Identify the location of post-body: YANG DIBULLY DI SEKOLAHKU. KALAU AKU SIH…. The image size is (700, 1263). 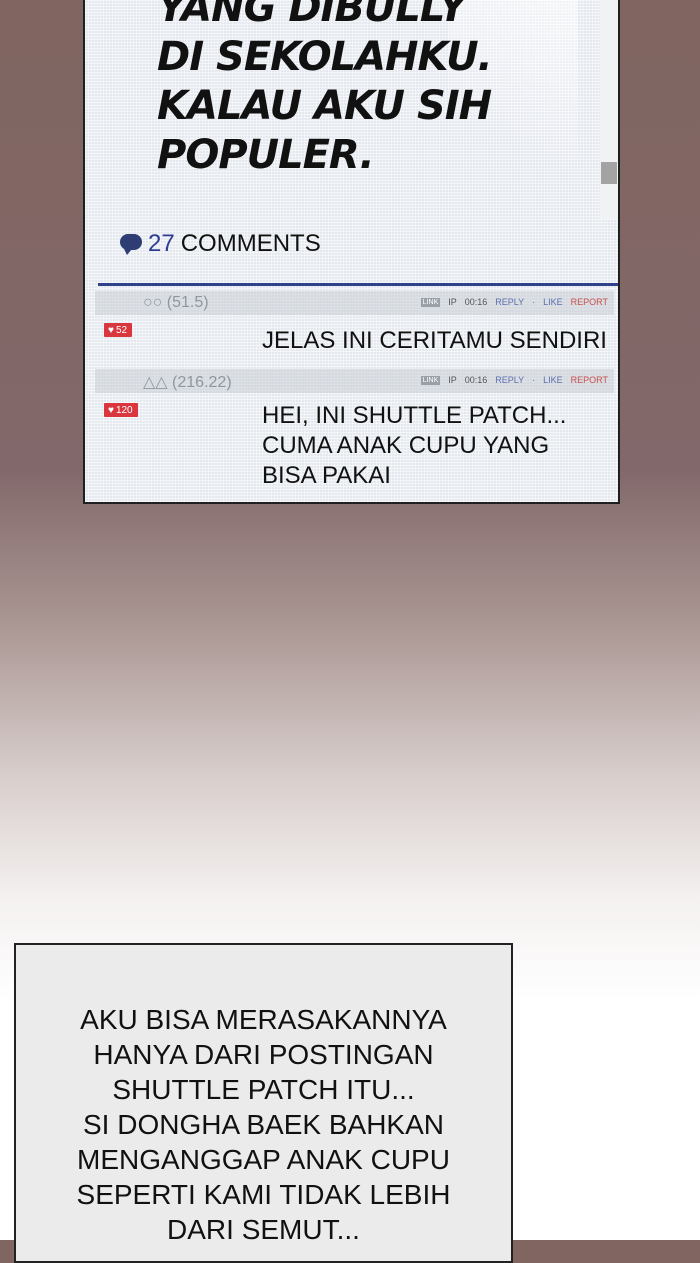
(325, 90).